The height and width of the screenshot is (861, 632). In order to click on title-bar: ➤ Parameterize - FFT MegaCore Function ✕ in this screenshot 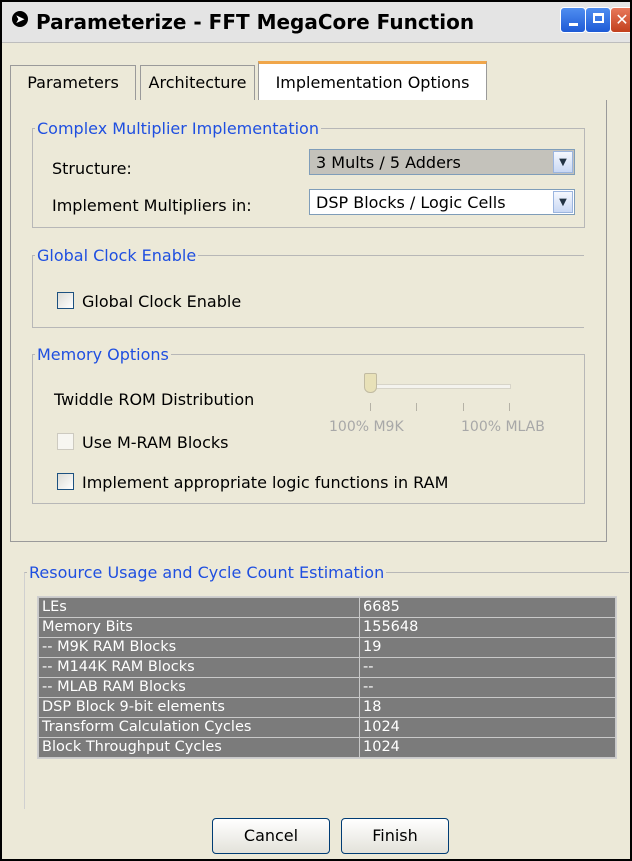, I will do `click(316, 22)`.